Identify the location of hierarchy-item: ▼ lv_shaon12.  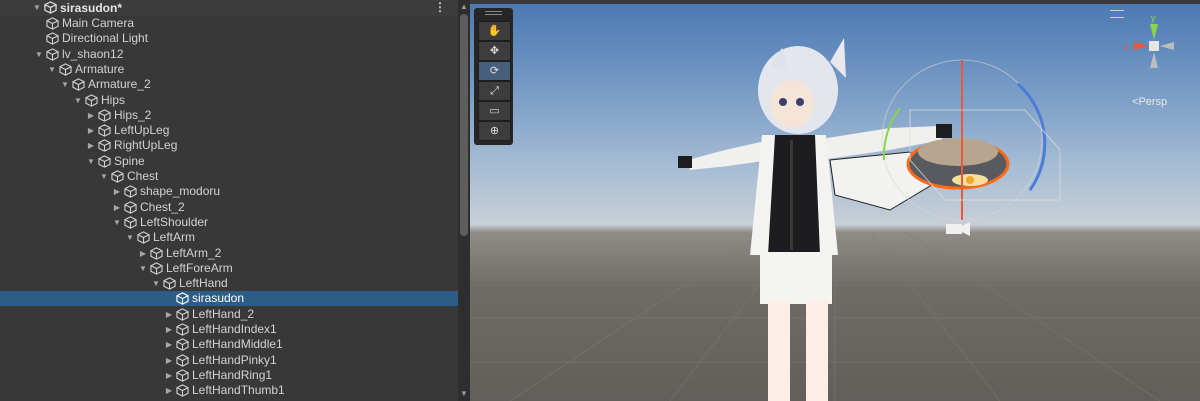
(229, 54).